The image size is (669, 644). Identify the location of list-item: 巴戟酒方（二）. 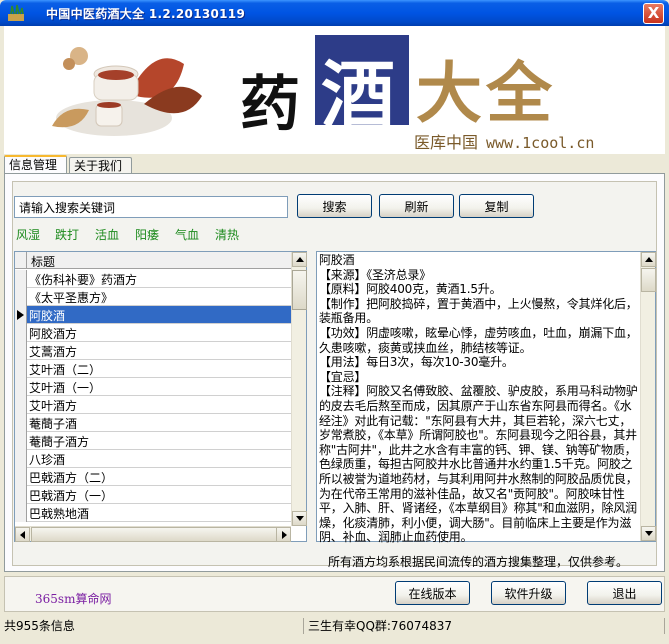
(153, 477).